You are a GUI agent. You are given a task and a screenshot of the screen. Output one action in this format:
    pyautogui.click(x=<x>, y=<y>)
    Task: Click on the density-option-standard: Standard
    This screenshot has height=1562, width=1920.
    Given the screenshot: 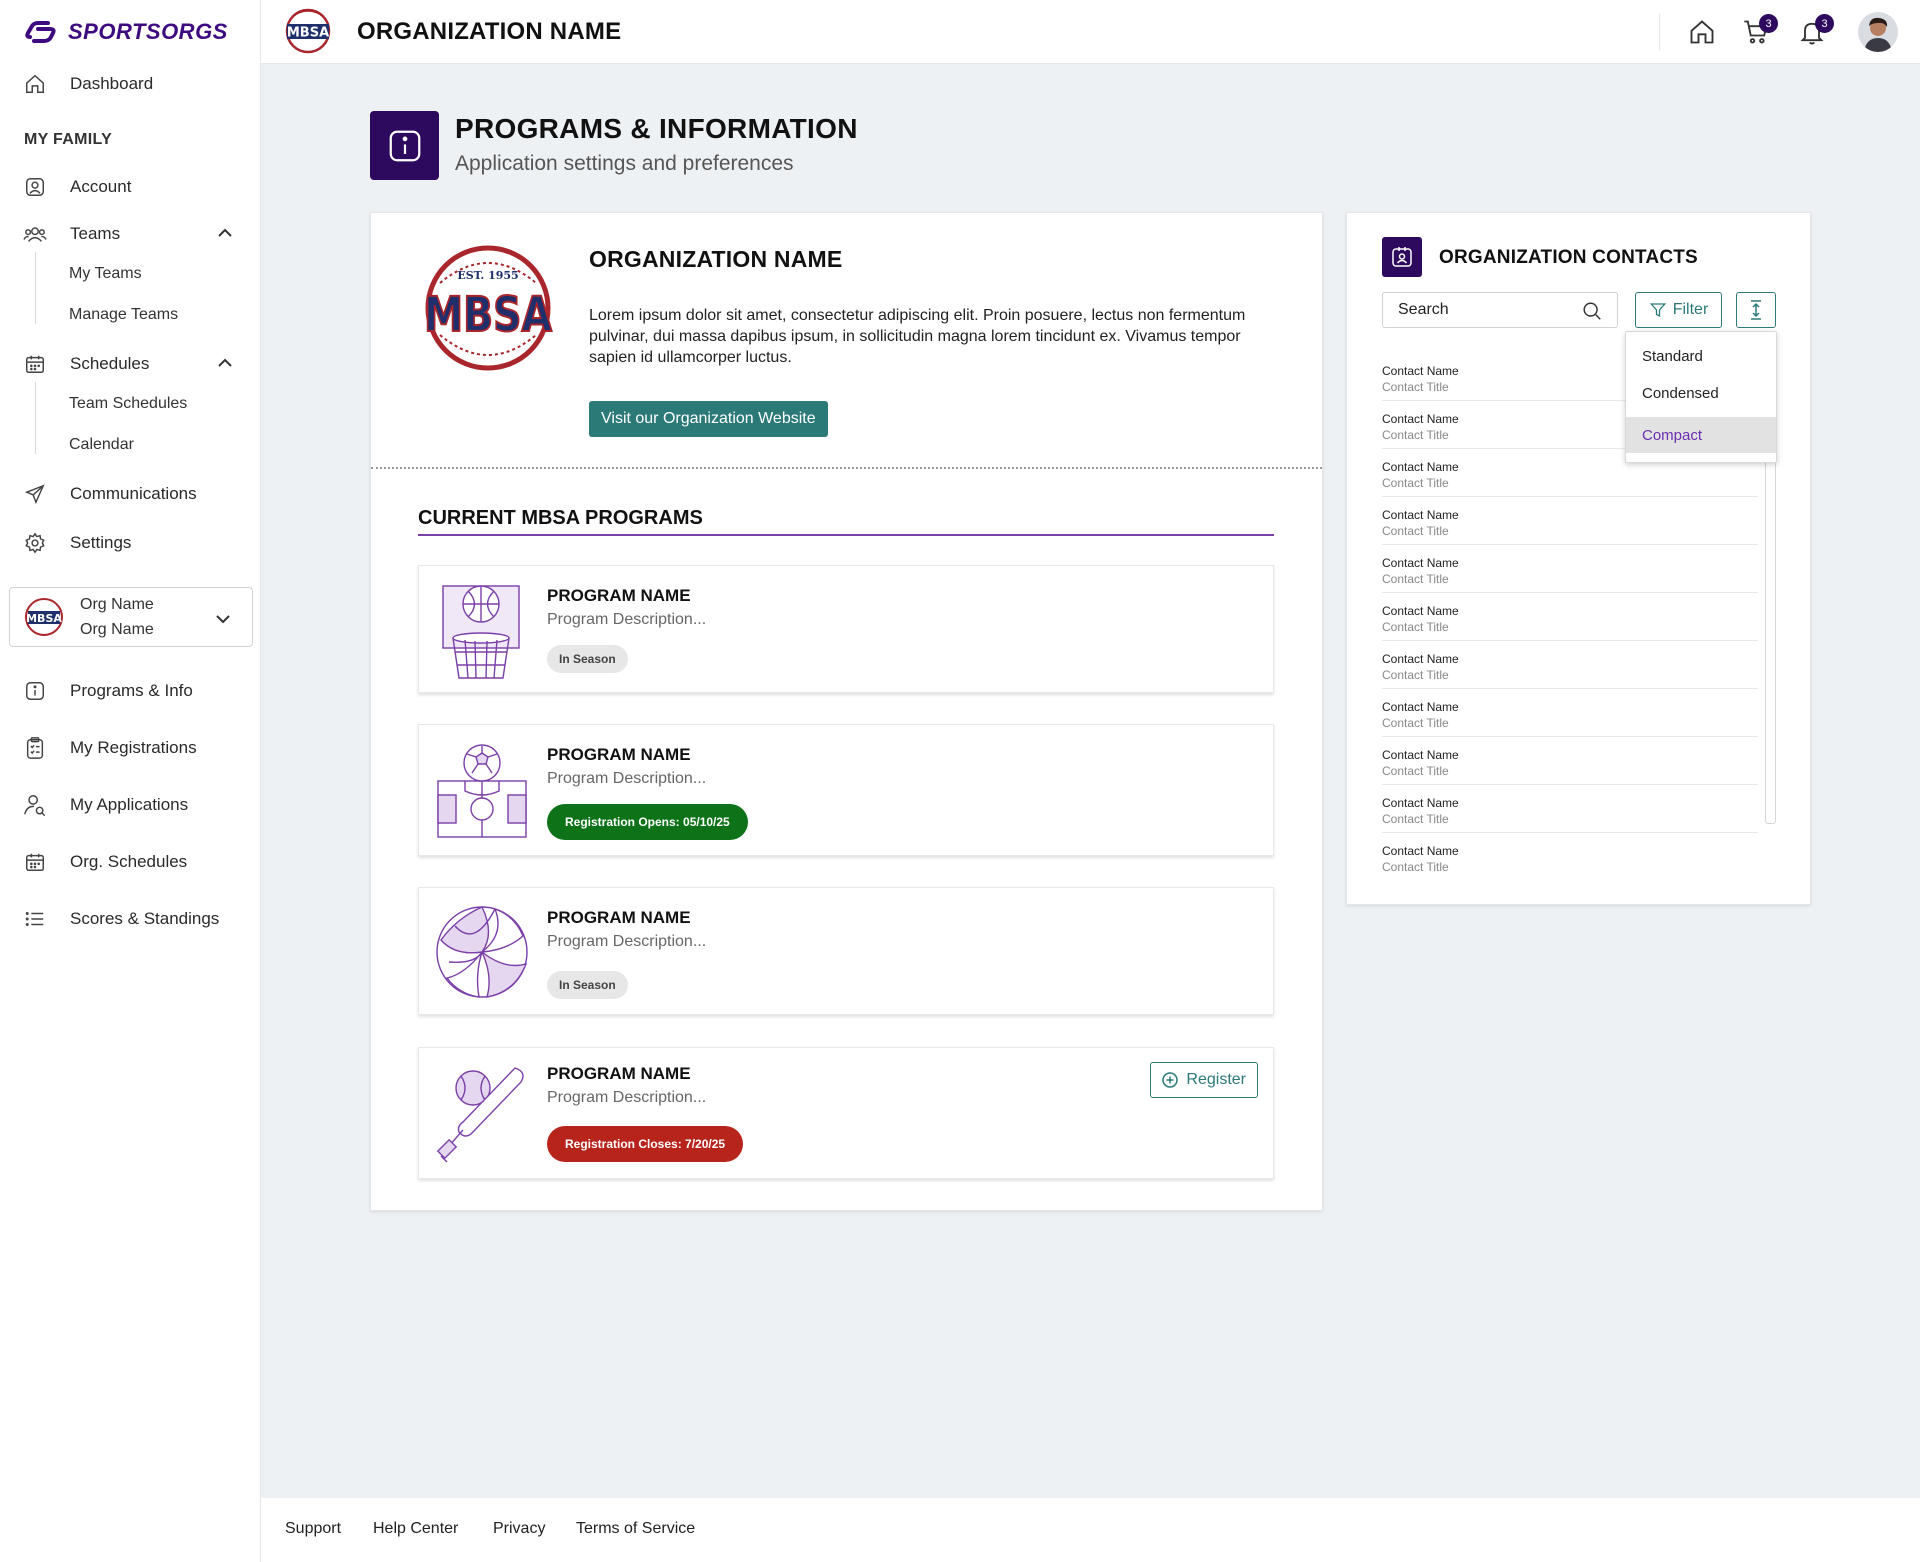 What is the action you would take?
    pyautogui.click(x=1701, y=356)
    